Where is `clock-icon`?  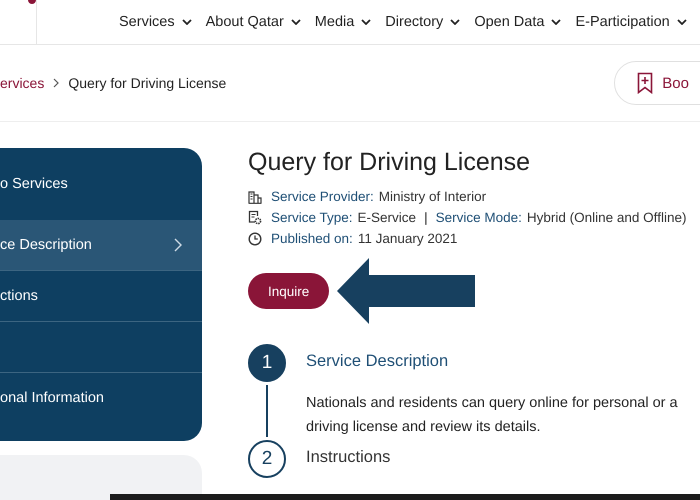
clock-icon is located at coordinates (255, 239).